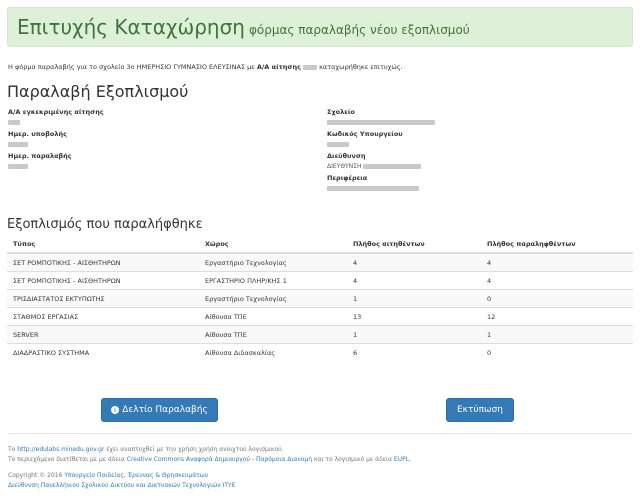 The image size is (640, 499). What do you see at coordinates (414, 316) in the screenshot?
I see `cell-requested: 13` at bounding box center [414, 316].